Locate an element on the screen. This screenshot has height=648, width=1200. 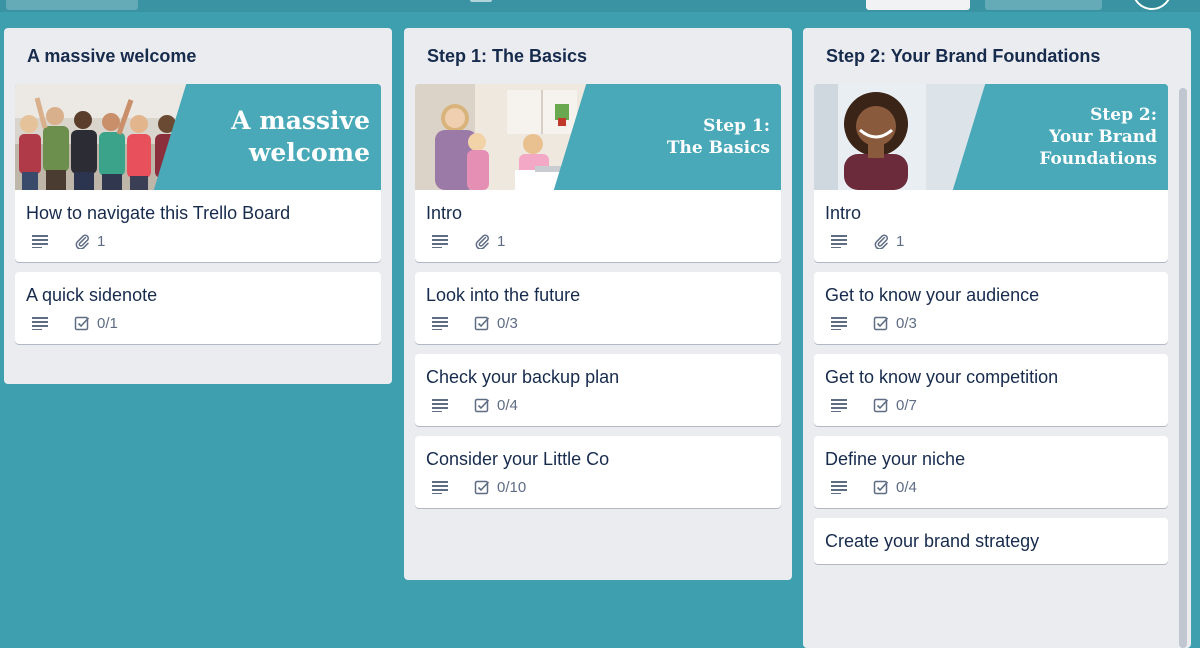
checklist-badge: 0/10 is located at coordinates (500, 487).